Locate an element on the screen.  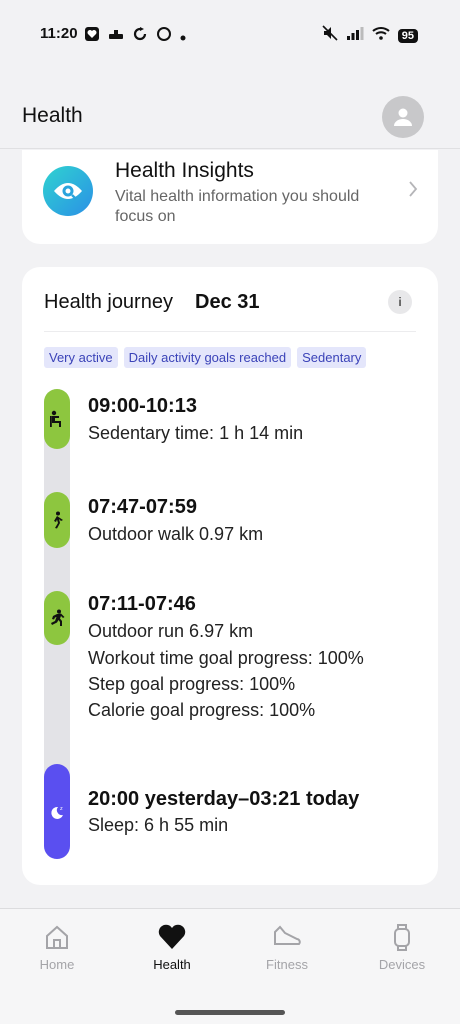
avatar is located at coordinates (403, 117).